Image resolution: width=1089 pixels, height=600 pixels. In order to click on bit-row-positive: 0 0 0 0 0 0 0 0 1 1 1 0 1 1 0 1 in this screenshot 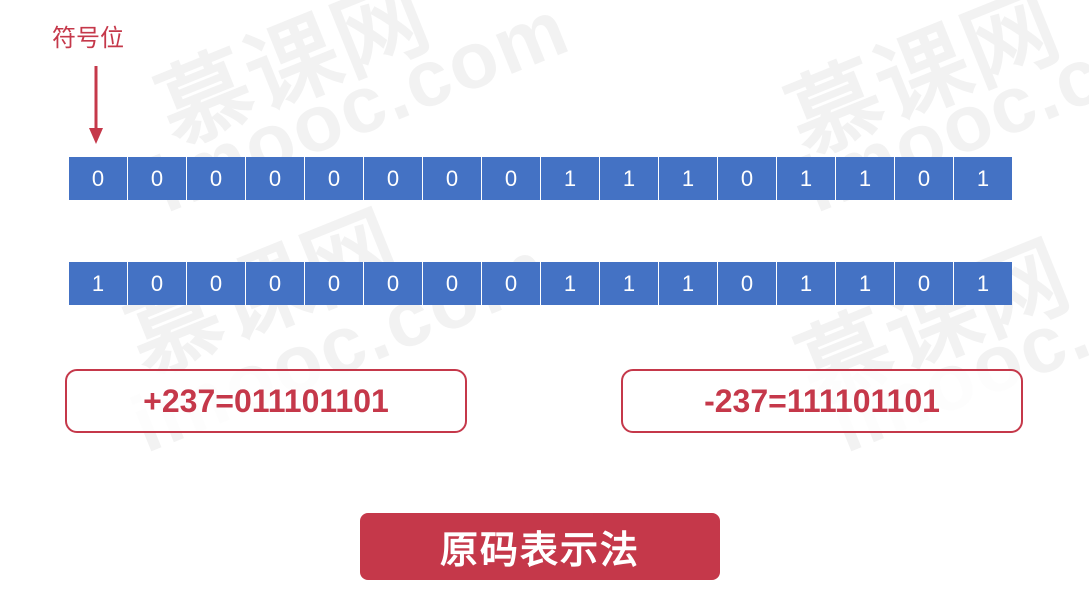, I will do `click(540, 178)`.